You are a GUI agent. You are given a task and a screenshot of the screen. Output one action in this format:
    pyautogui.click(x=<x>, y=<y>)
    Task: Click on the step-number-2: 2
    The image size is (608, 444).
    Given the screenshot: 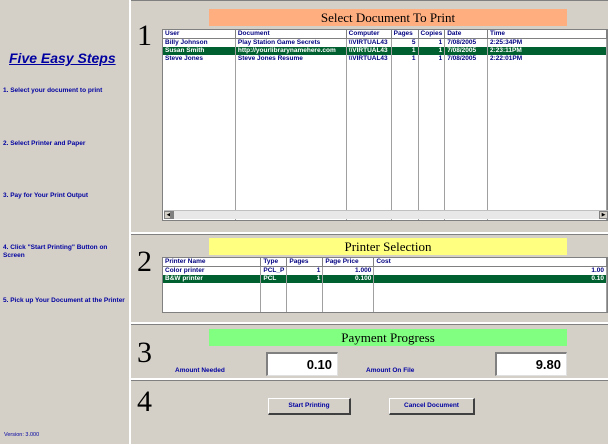 What is the action you would take?
    pyautogui.click(x=144, y=261)
    